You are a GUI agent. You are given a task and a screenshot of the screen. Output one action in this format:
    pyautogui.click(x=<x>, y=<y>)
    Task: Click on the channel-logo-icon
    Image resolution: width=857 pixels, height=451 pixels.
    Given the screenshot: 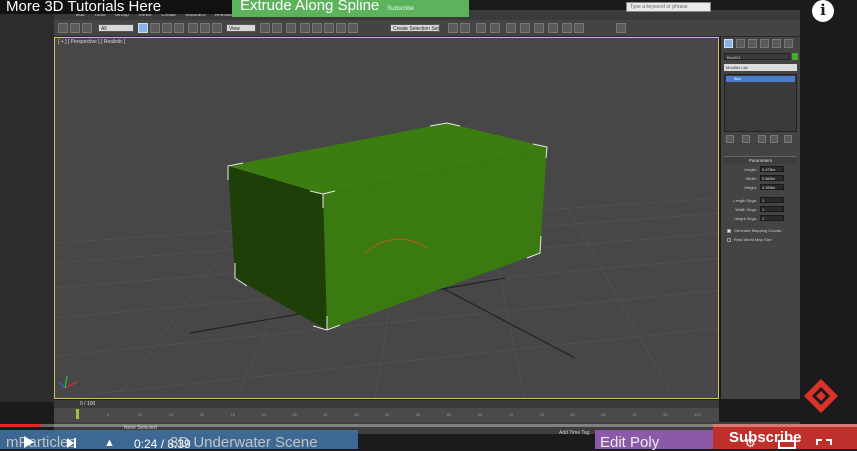 What is the action you would take?
    pyautogui.click(x=821, y=396)
    